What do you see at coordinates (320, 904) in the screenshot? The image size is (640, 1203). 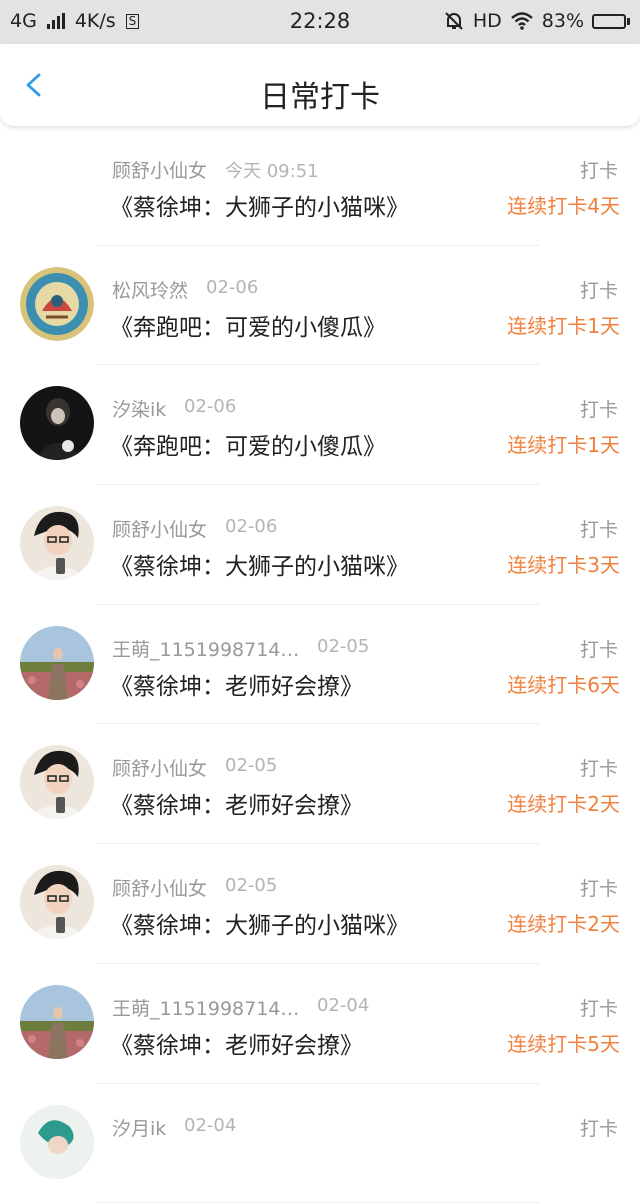 I see `checkin-item: 顾舒小仙女 02-05 《蔡徐坤：大狮子的小猫咪》 打卡连续打卡2天` at bounding box center [320, 904].